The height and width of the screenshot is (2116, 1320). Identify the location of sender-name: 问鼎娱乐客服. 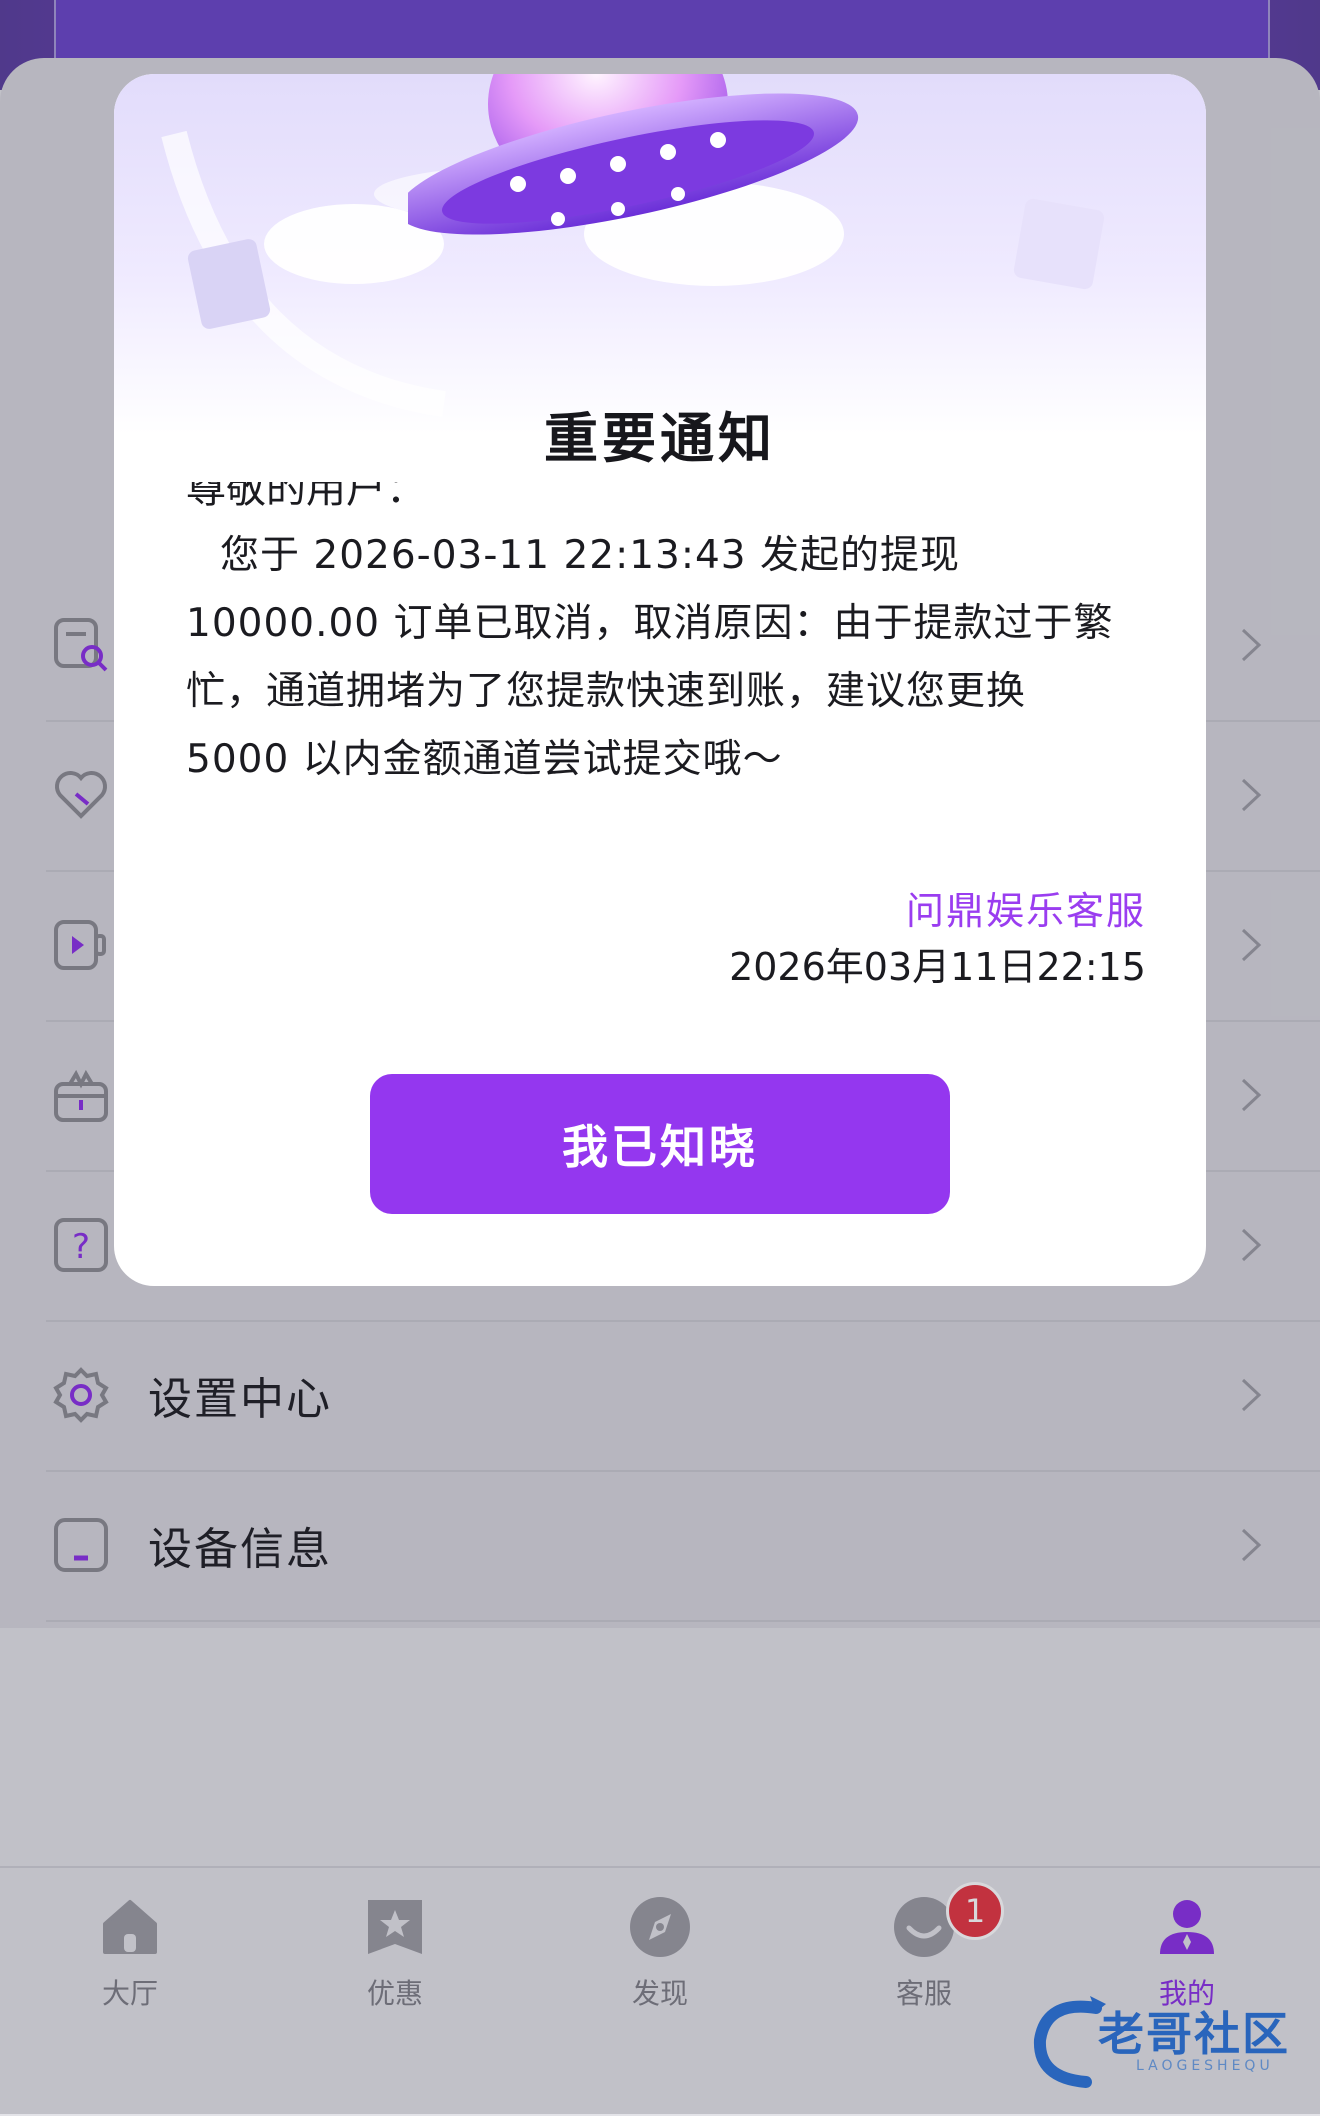
(1025, 911).